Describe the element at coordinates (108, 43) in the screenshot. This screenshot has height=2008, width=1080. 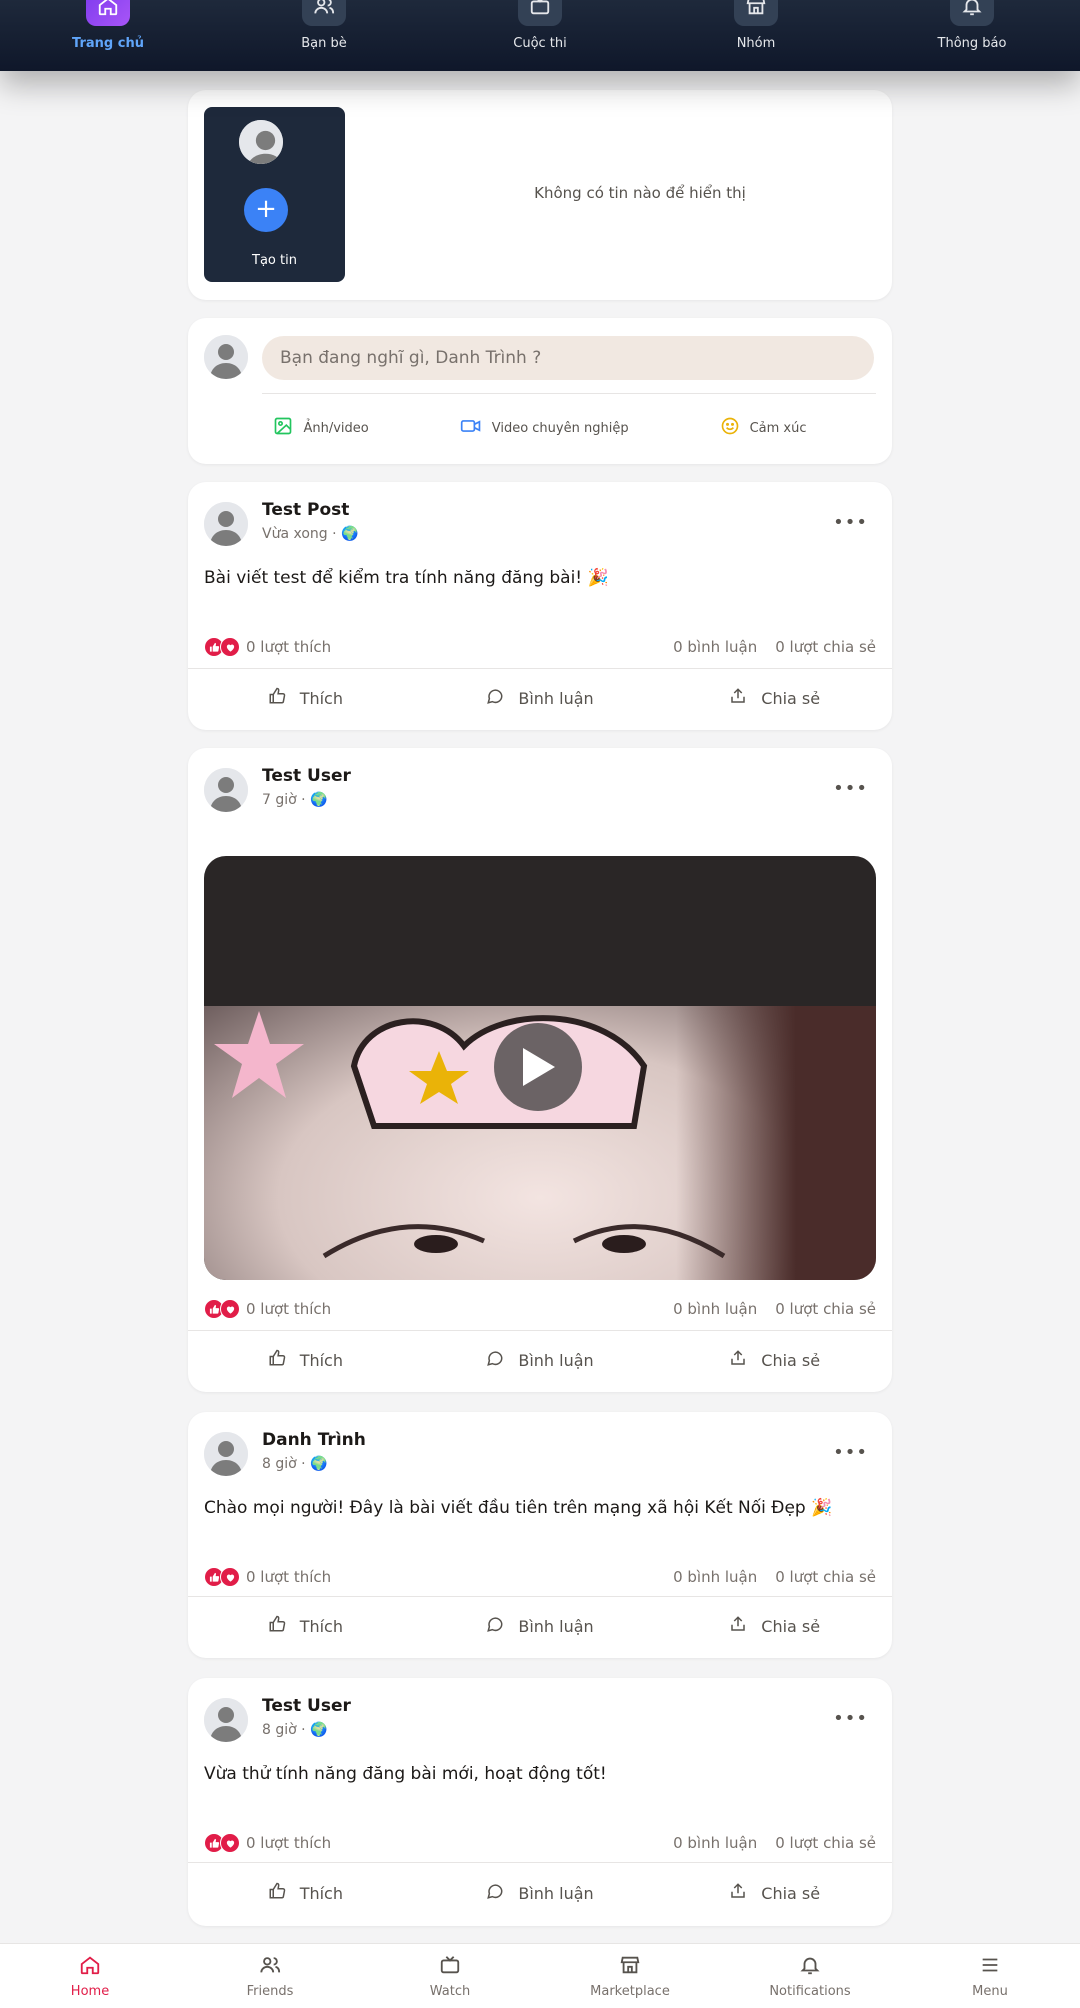
I see `top-nav-label: Trang chủ` at that location.